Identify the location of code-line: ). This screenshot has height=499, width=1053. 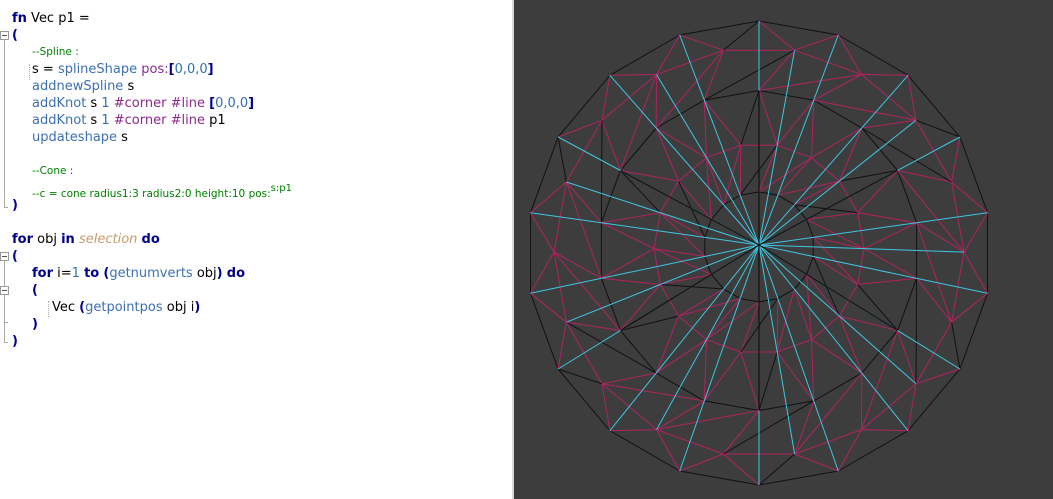
(15, 341).